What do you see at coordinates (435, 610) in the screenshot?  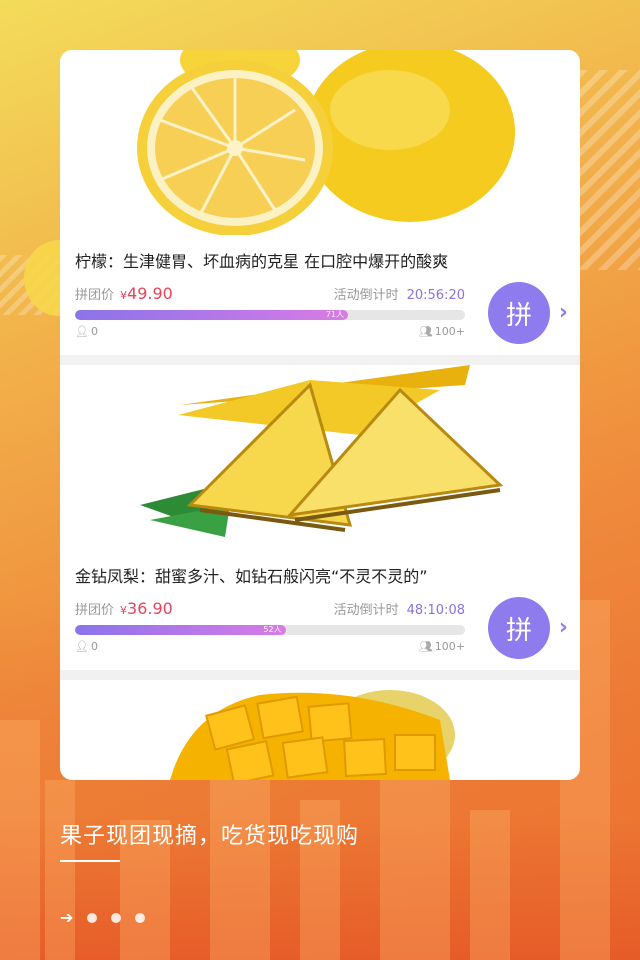 I see `countdown-time: 48:10:08` at bounding box center [435, 610].